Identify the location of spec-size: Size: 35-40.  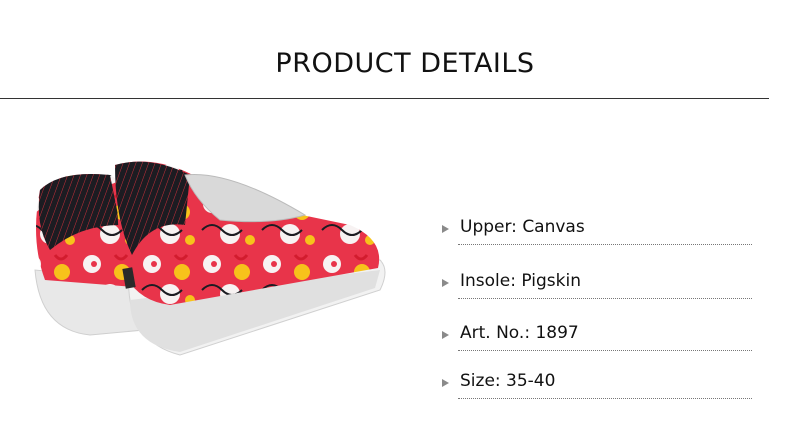
(598, 386).